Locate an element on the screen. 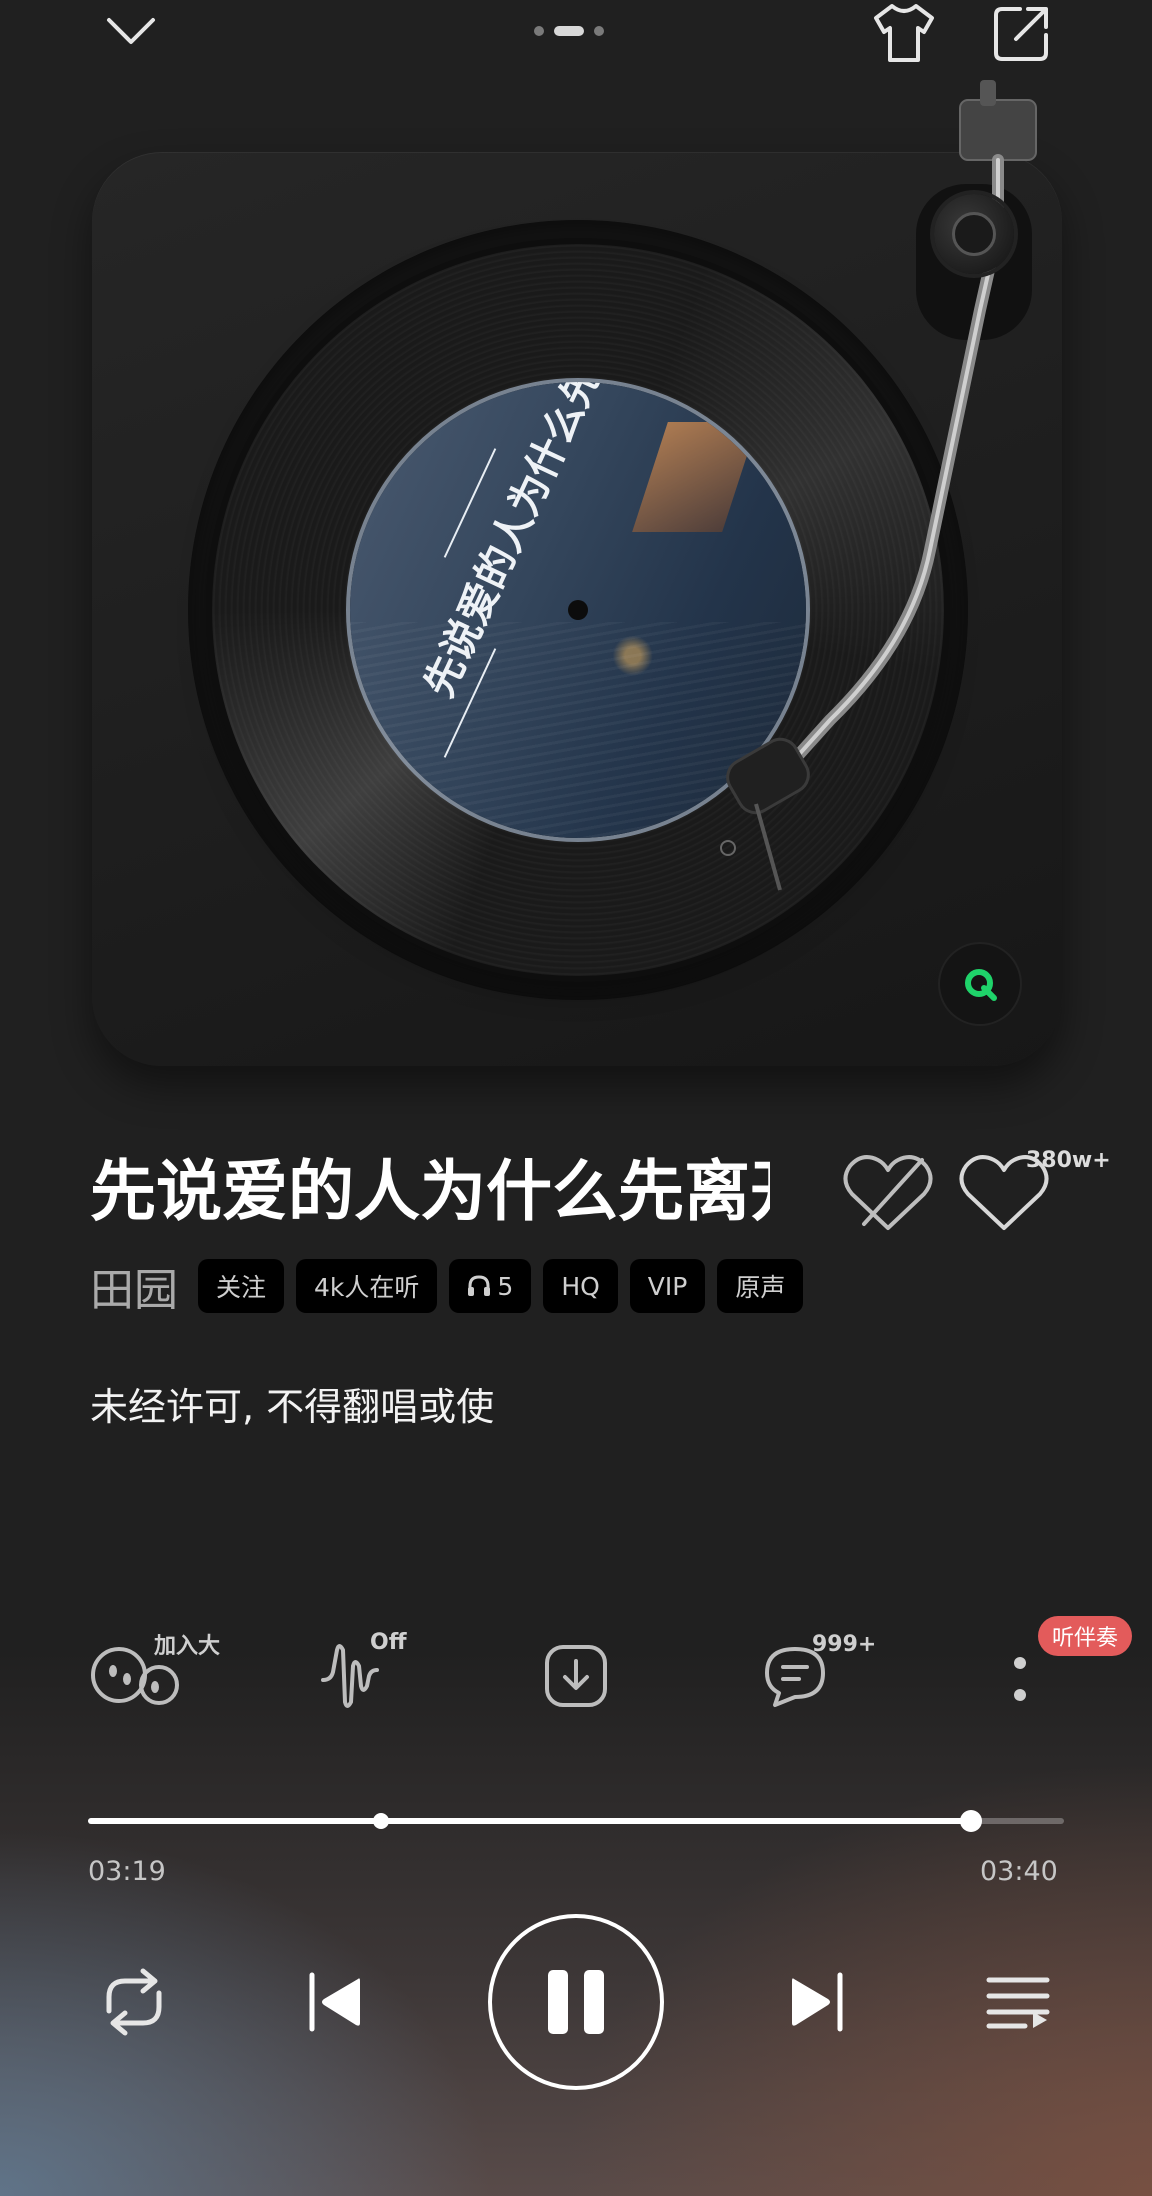  follow-button: 关注 is located at coordinates (241, 1286).